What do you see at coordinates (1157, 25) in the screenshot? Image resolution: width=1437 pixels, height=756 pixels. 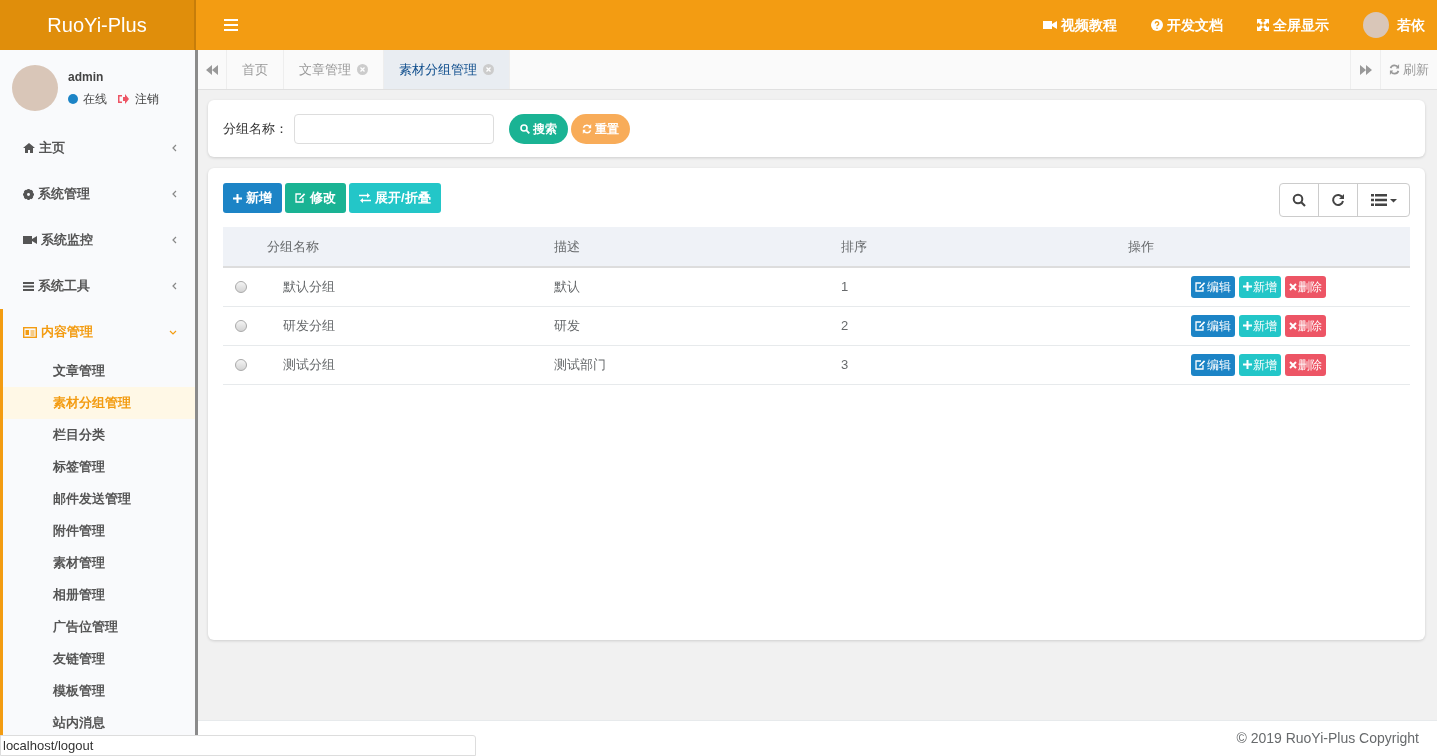 I see `help-icon` at bounding box center [1157, 25].